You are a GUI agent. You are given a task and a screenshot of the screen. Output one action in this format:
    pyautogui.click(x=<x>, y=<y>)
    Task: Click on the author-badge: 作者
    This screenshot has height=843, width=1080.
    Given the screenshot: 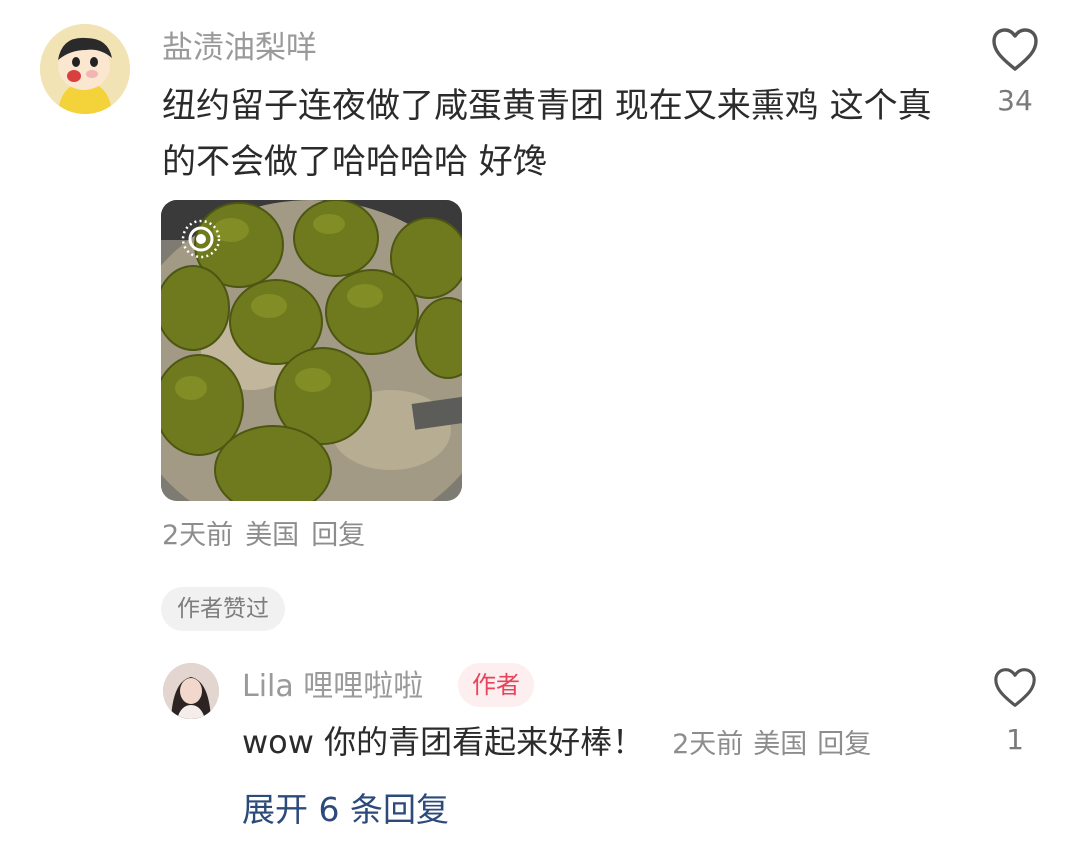 What is the action you would take?
    pyautogui.click(x=496, y=685)
    